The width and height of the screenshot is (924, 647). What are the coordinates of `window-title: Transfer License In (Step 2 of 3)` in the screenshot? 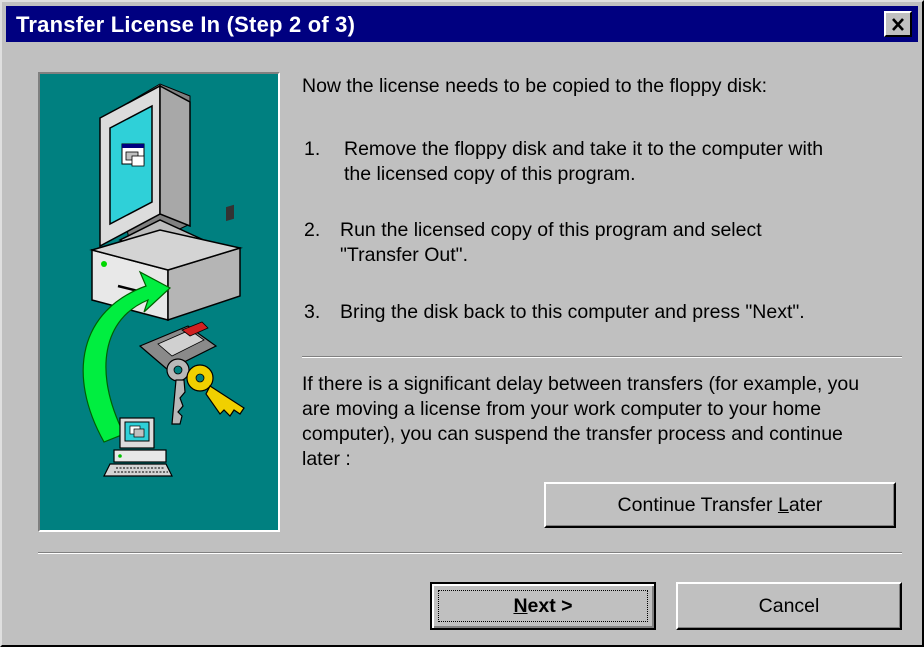 It's located at (186, 24).